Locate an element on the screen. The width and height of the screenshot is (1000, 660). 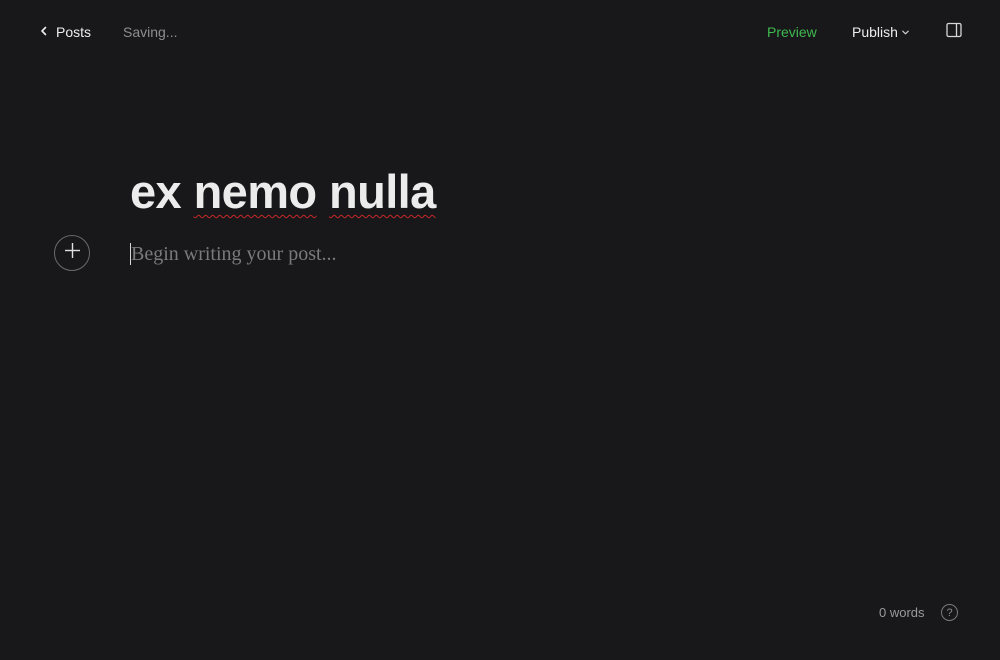
settings-panel-toggle is located at coordinates (954, 30).